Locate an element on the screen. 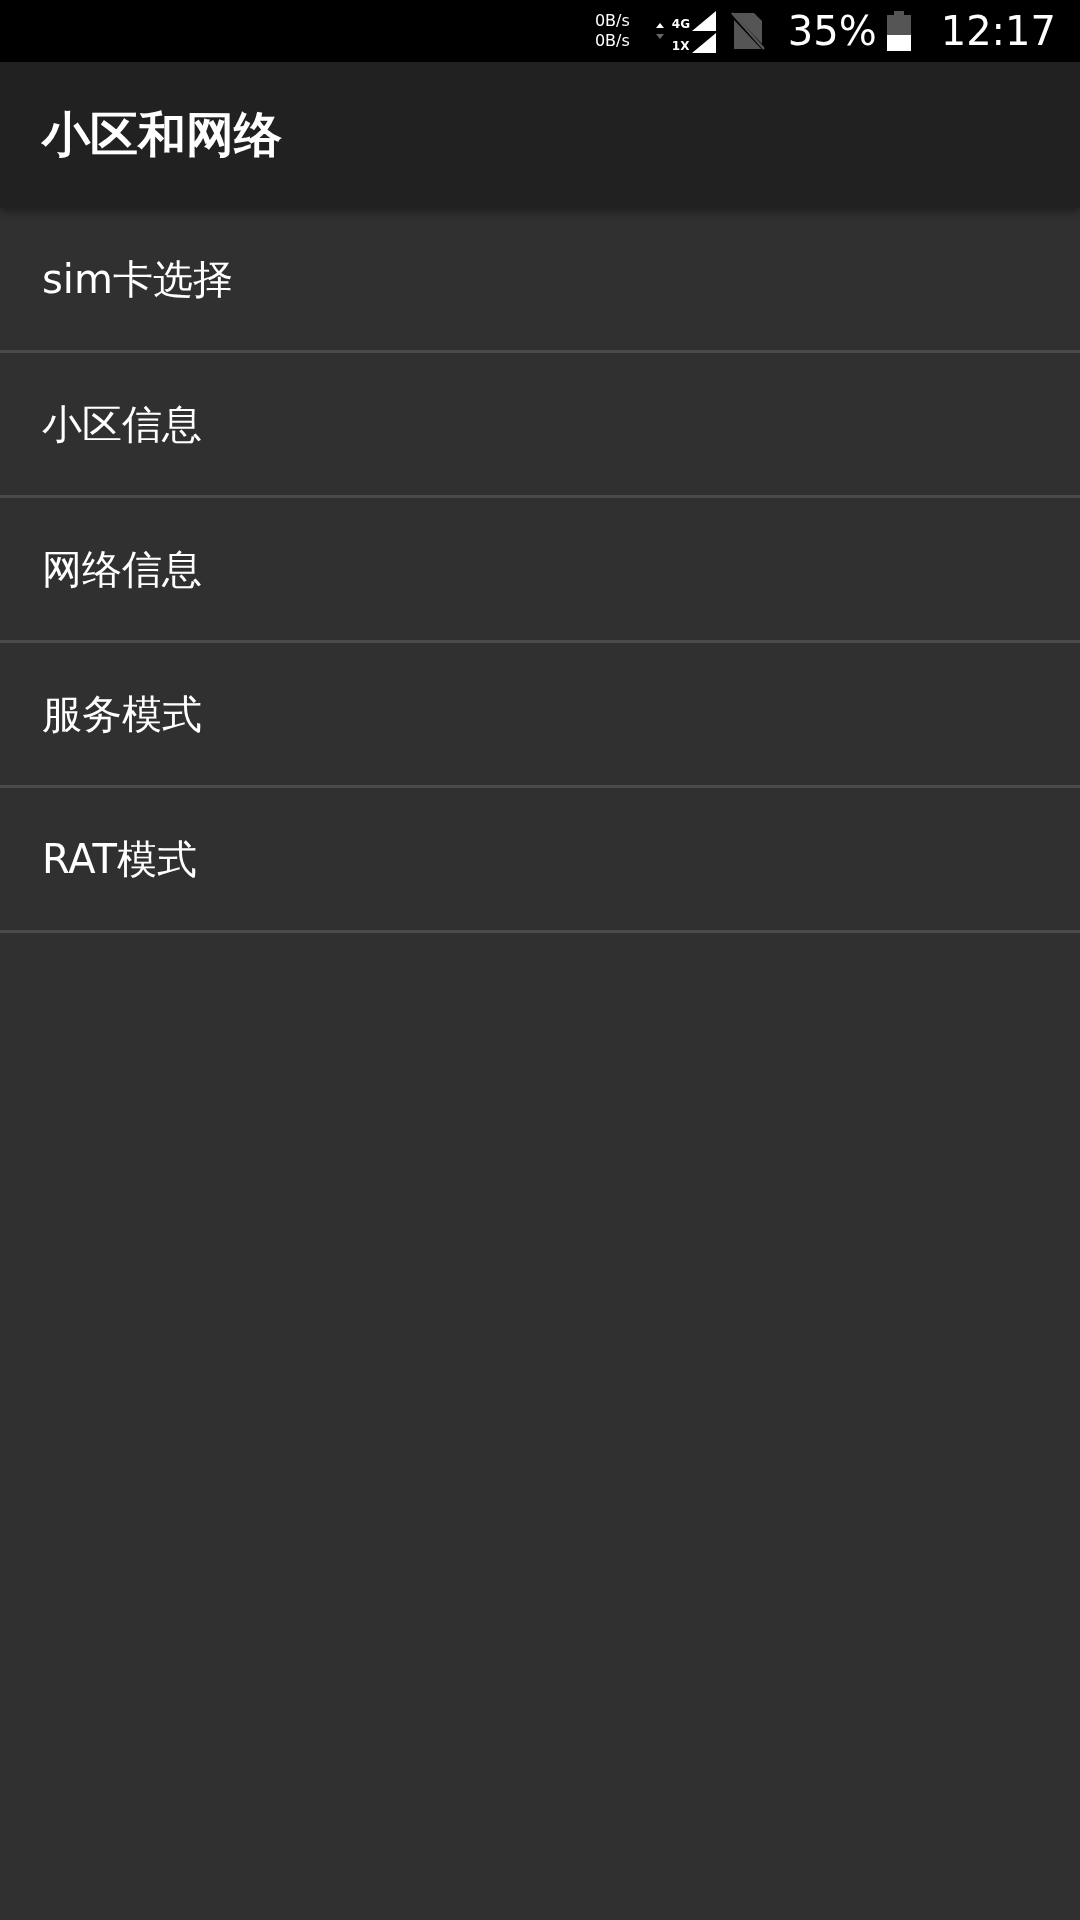 This screenshot has height=1920, width=1080. menu-item: 网络信息 is located at coordinates (540, 570).